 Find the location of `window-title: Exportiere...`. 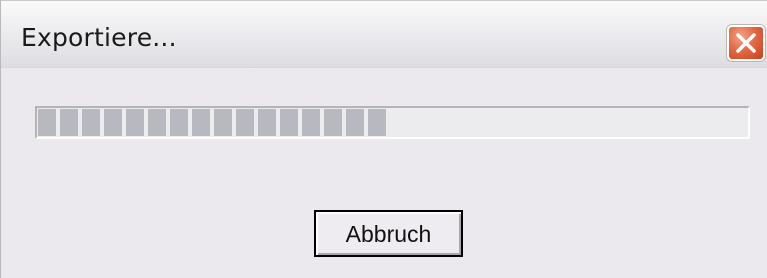

window-title: Exportiere... is located at coordinates (99, 37).